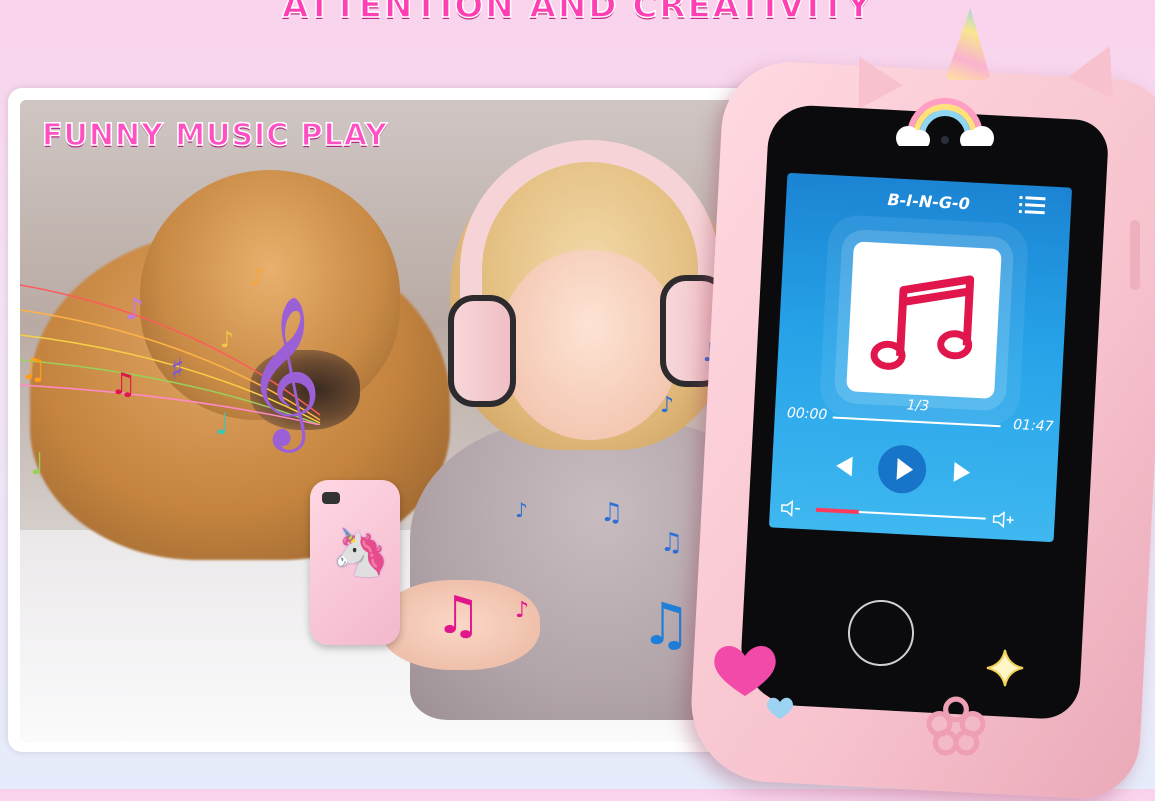 The width and height of the screenshot is (1155, 801). What do you see at coordinates (901, 514) in the screenshot?
I see `volume-slider` at bounding box center [901, 514].